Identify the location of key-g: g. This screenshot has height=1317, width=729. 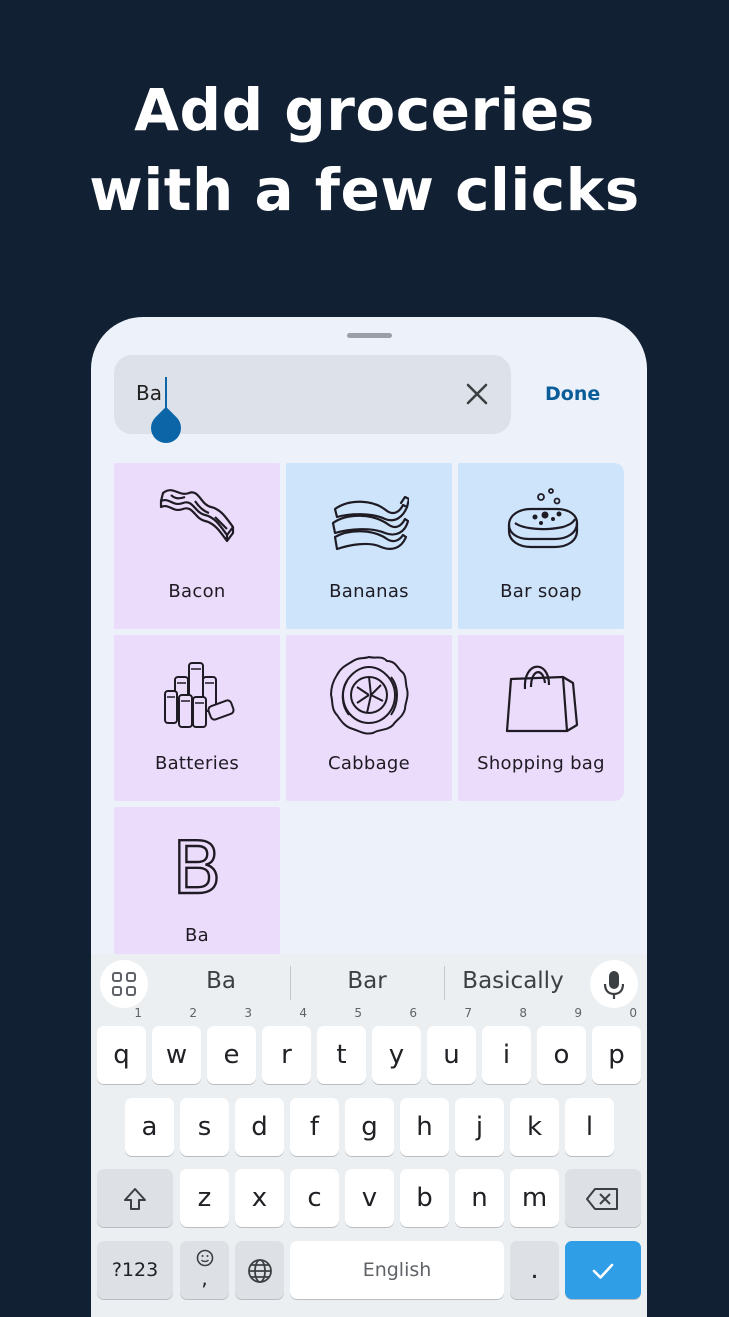
(369, 1127).